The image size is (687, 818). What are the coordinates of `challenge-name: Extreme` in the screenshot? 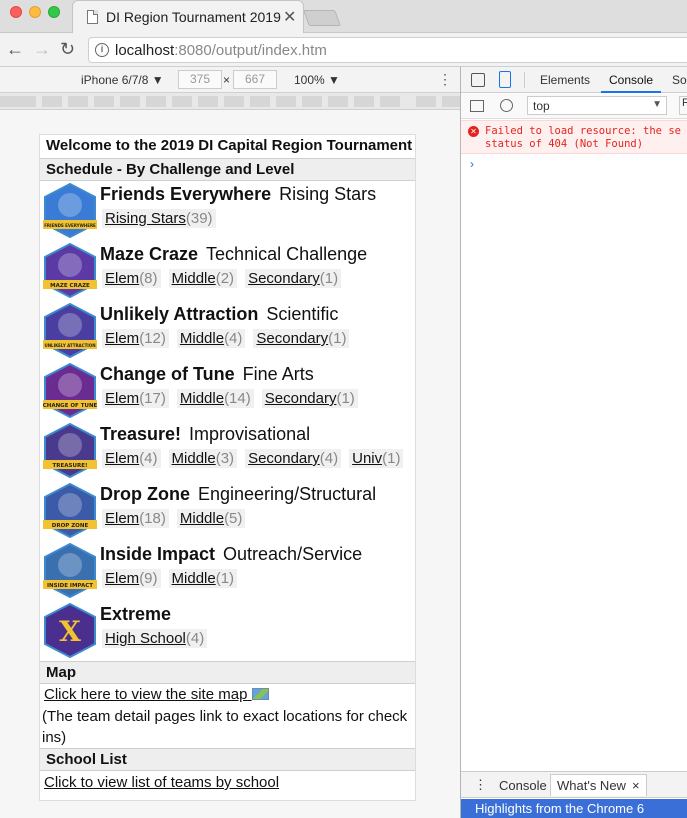 It's located at (136, 614).